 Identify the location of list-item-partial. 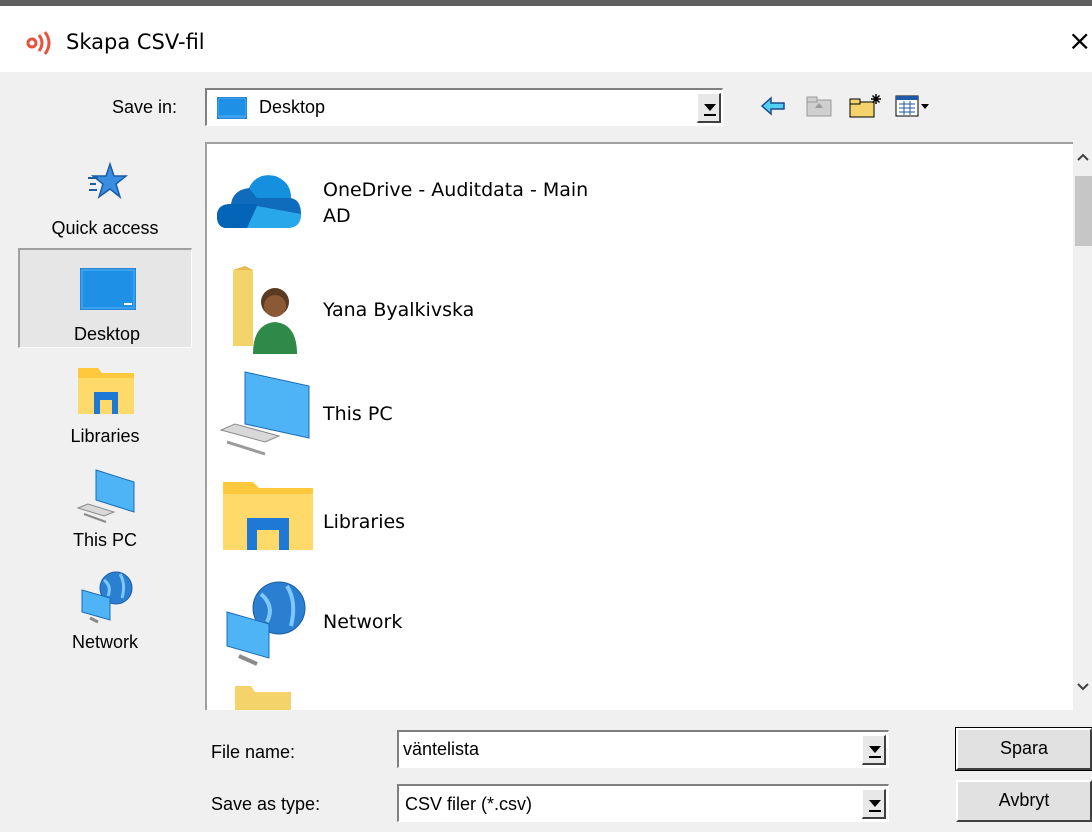
(640, 696).